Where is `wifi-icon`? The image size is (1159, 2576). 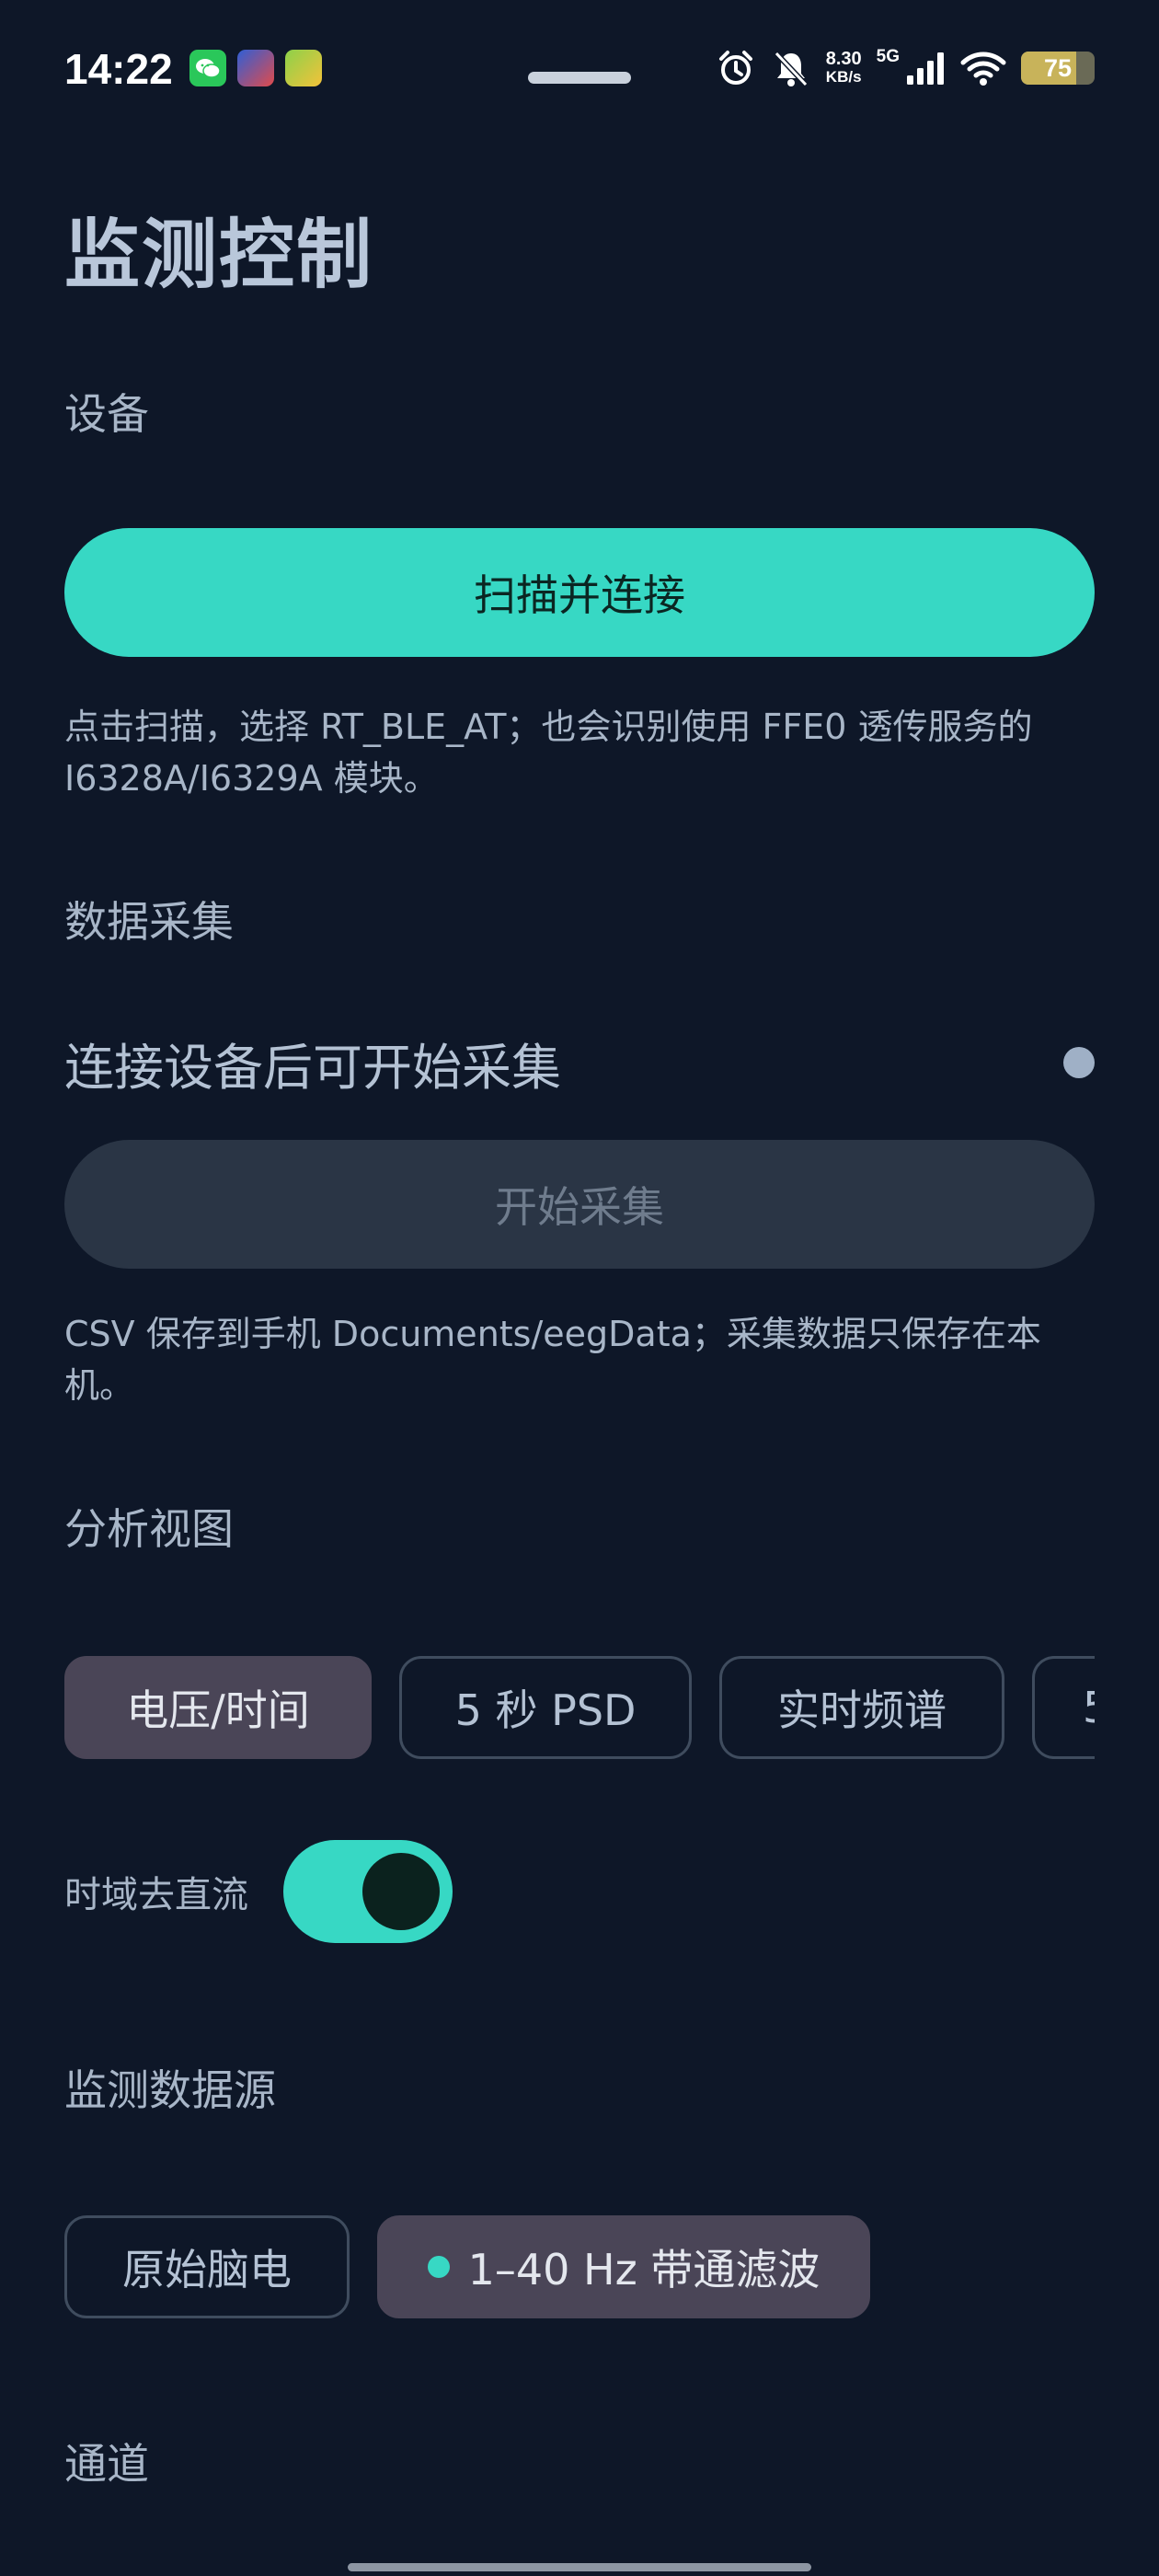
wifi-icon is located at coordinates (983, 69).